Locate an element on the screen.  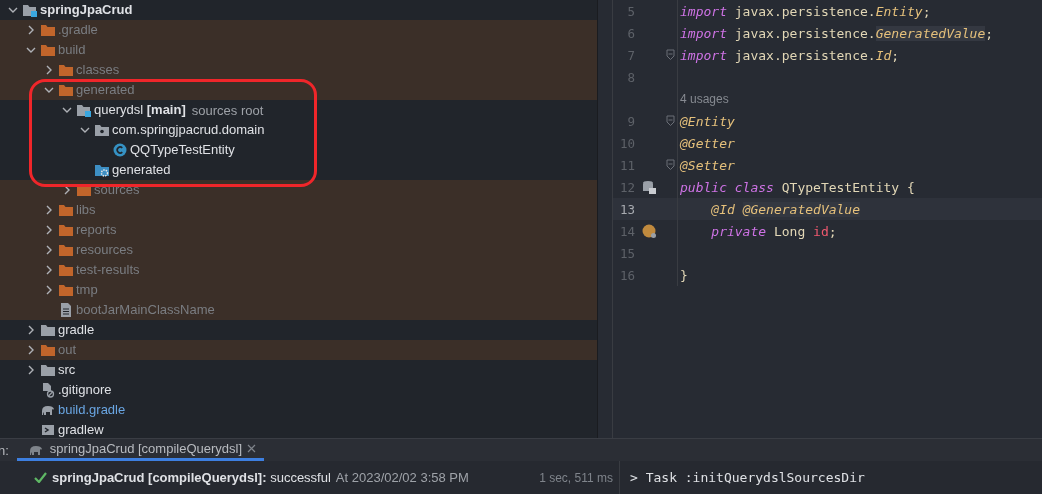
code-line: import javax.persistence.GeneratedValue; is located at coordinates (836, 33).